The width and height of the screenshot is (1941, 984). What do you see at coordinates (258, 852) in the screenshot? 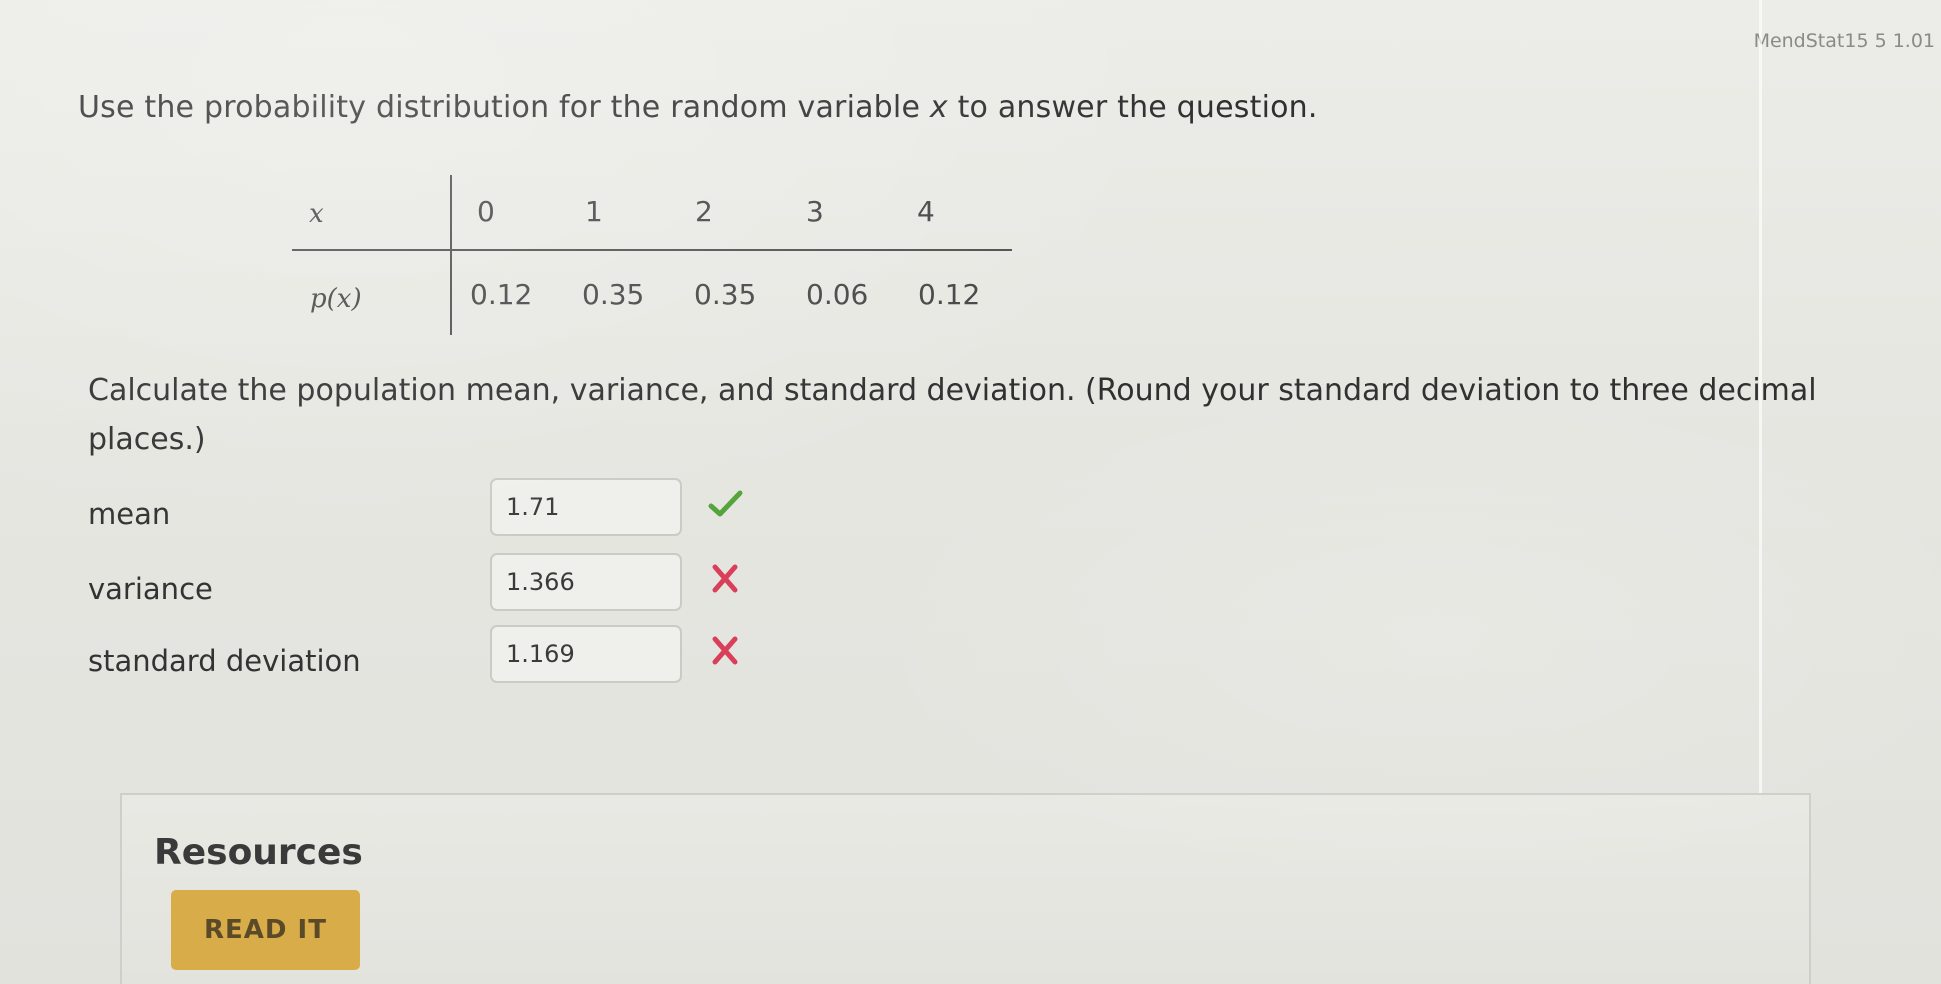
I see `resources-title: Resources` at bounding box center [258, 852].